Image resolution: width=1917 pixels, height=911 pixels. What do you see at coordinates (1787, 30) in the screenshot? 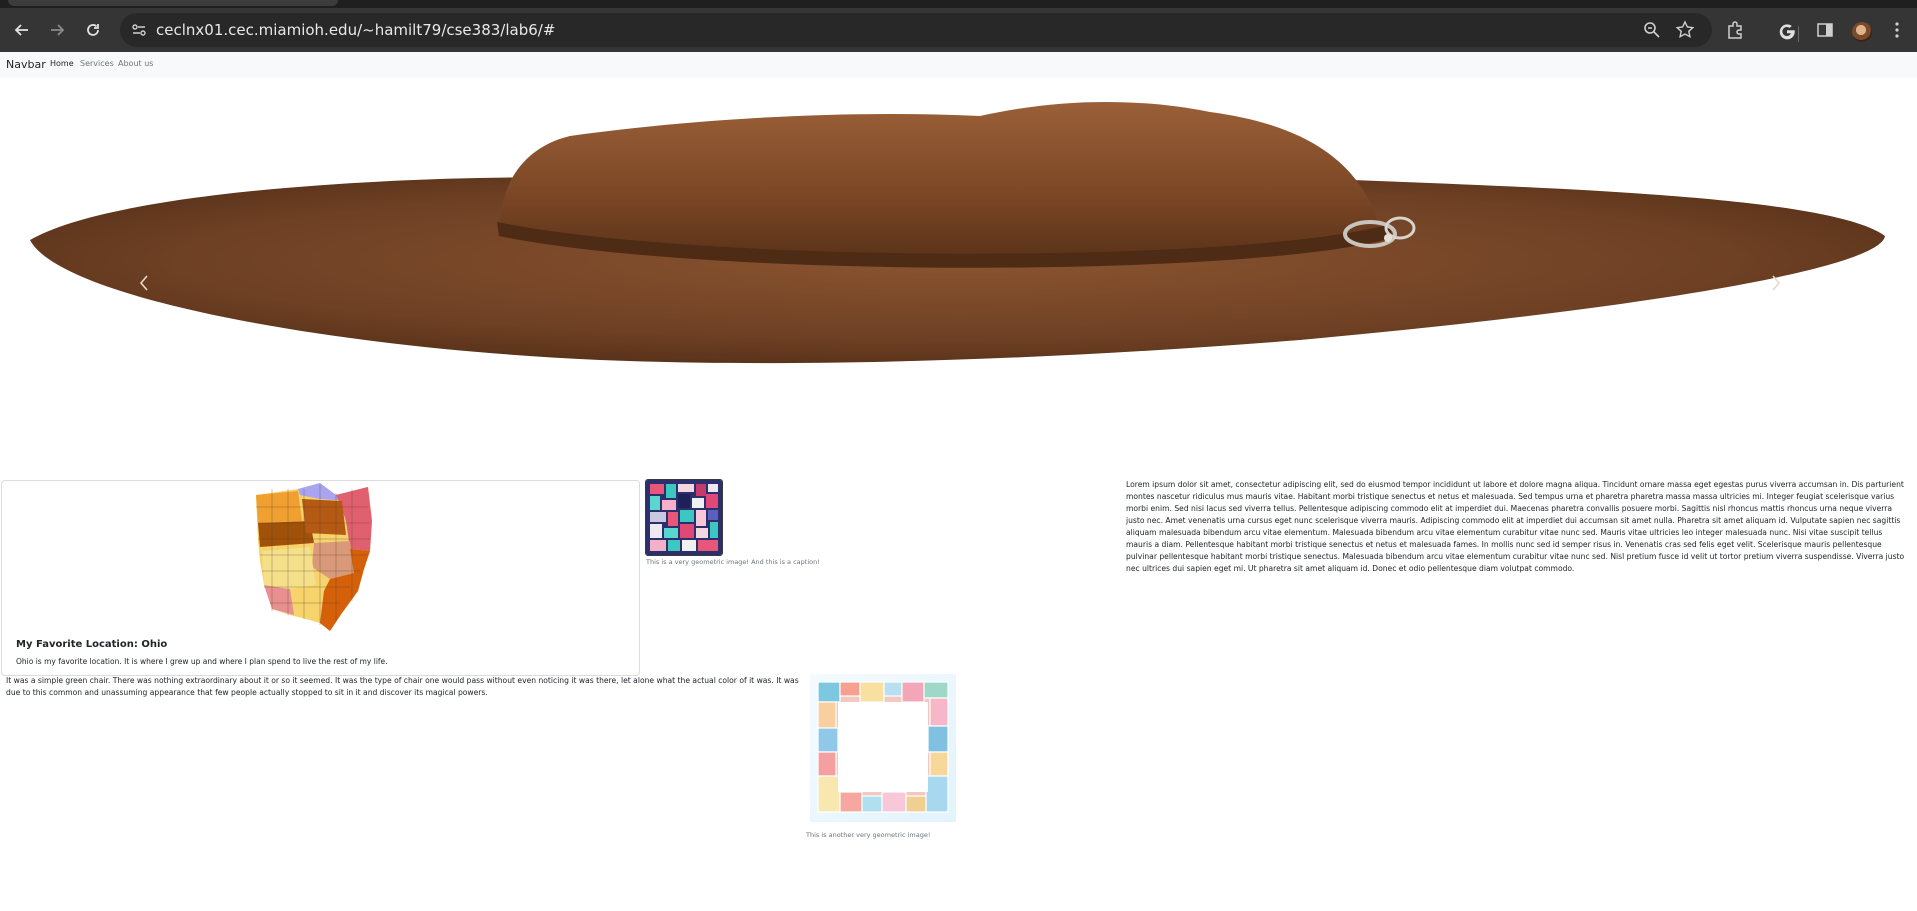
I see `google-icon` at bounding box center [1787, 30].